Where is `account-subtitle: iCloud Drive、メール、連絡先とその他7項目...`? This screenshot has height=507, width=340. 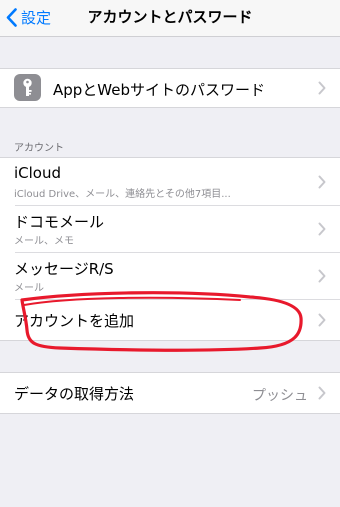
account-subtitle: iCloud Drive、メール、連絡先とその他7項目... is located at coordinates (122, 194).